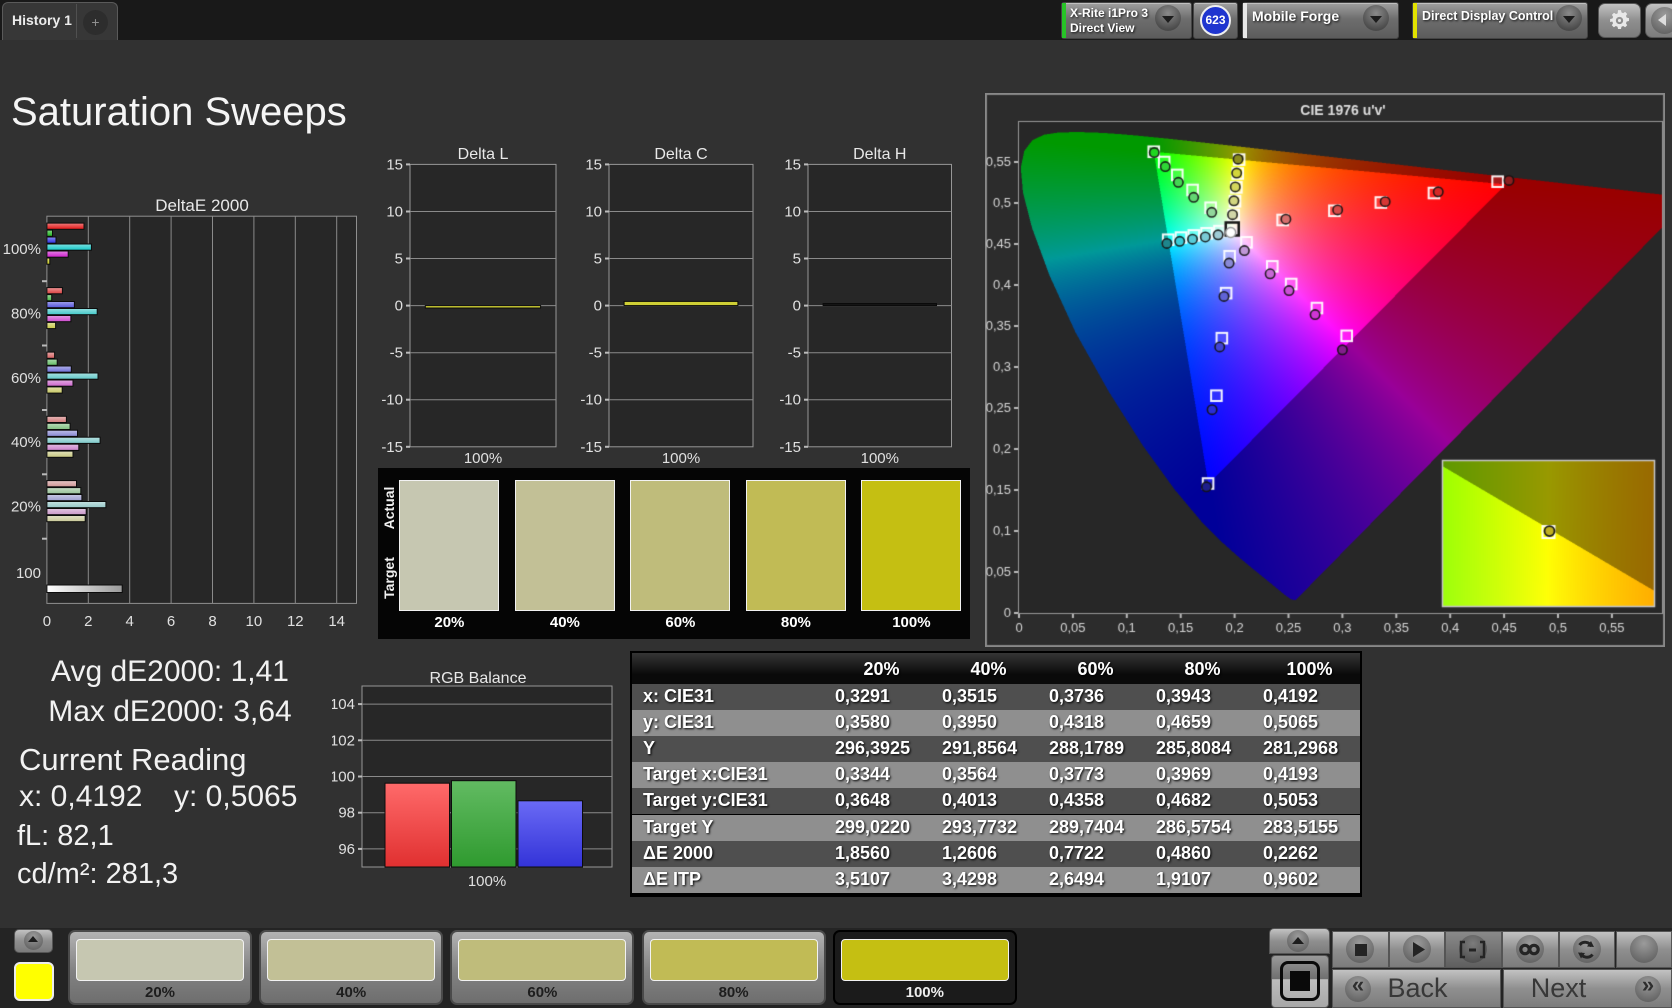 The width and height of the screenshot is (1672, 1008). I want to click on svg-text: 20%, so click(26, 507).